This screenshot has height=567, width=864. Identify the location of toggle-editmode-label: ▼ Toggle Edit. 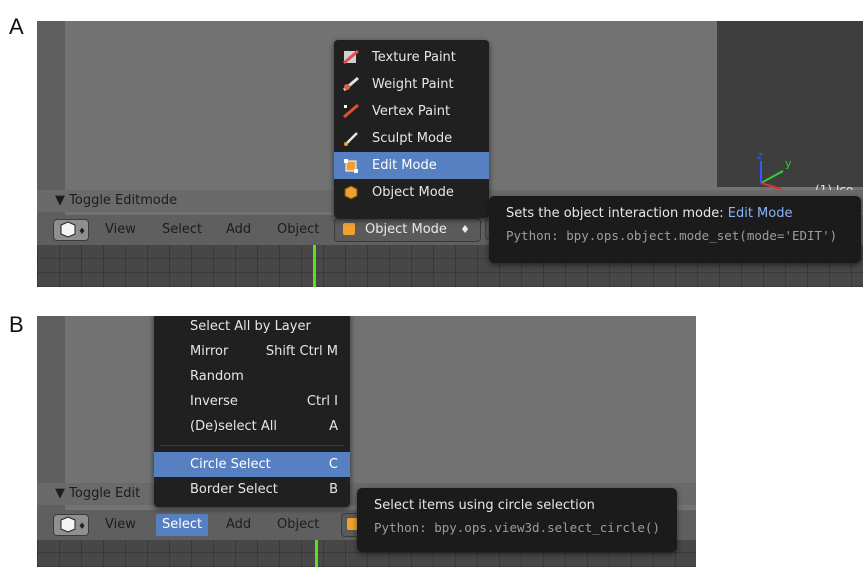
(98, 493).